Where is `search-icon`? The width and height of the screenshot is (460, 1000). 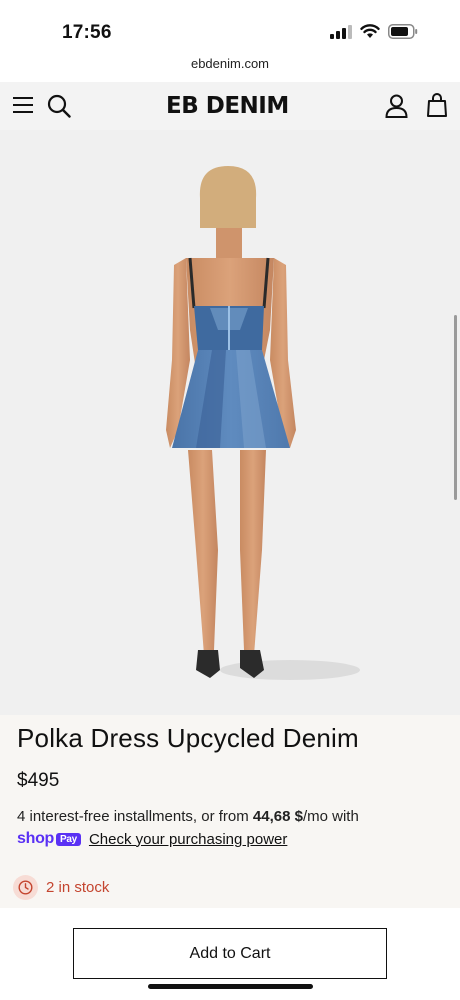
search-icon is located at coordinates (59, 106).